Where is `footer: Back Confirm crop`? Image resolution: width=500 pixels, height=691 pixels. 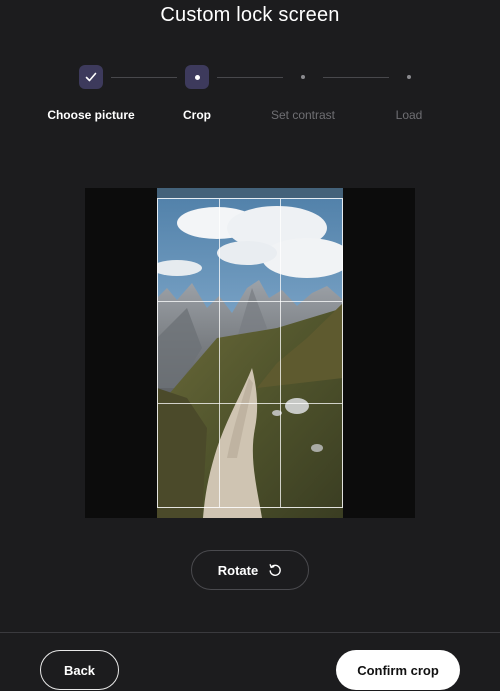 footer: Back Confirm crop is located at coordinates (250, 661).